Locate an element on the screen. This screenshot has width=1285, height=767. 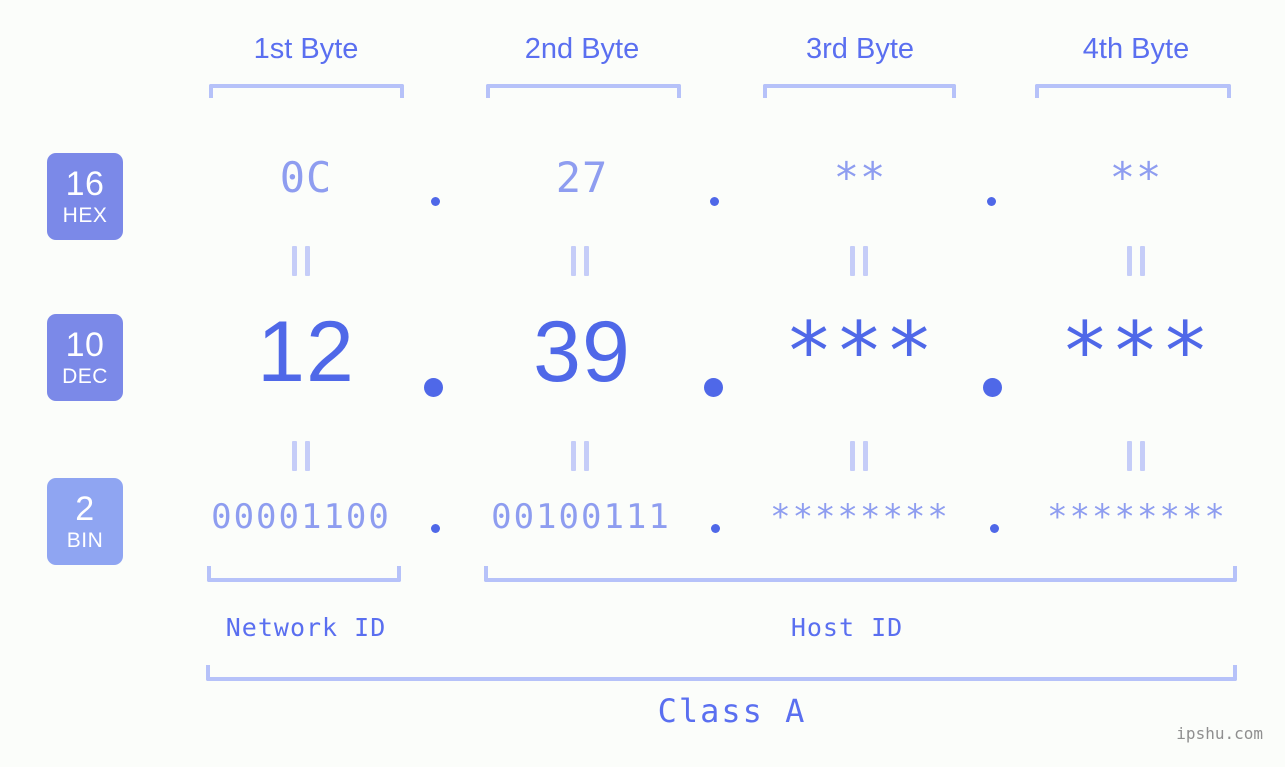
radix-badge-hex-number: 16 is located at coordinates (85, 184).